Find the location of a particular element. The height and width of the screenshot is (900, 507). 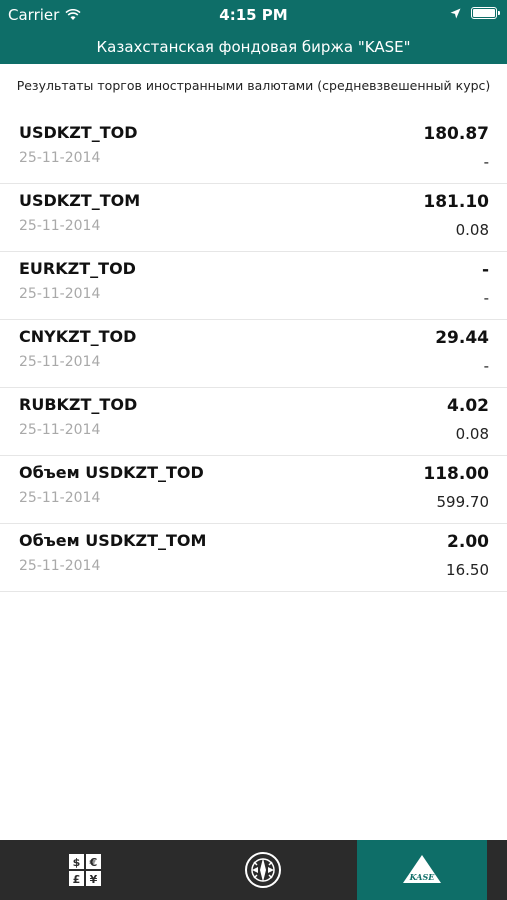

status-bar: Carrier 4:15 PM is located at coordinates (253, 15).